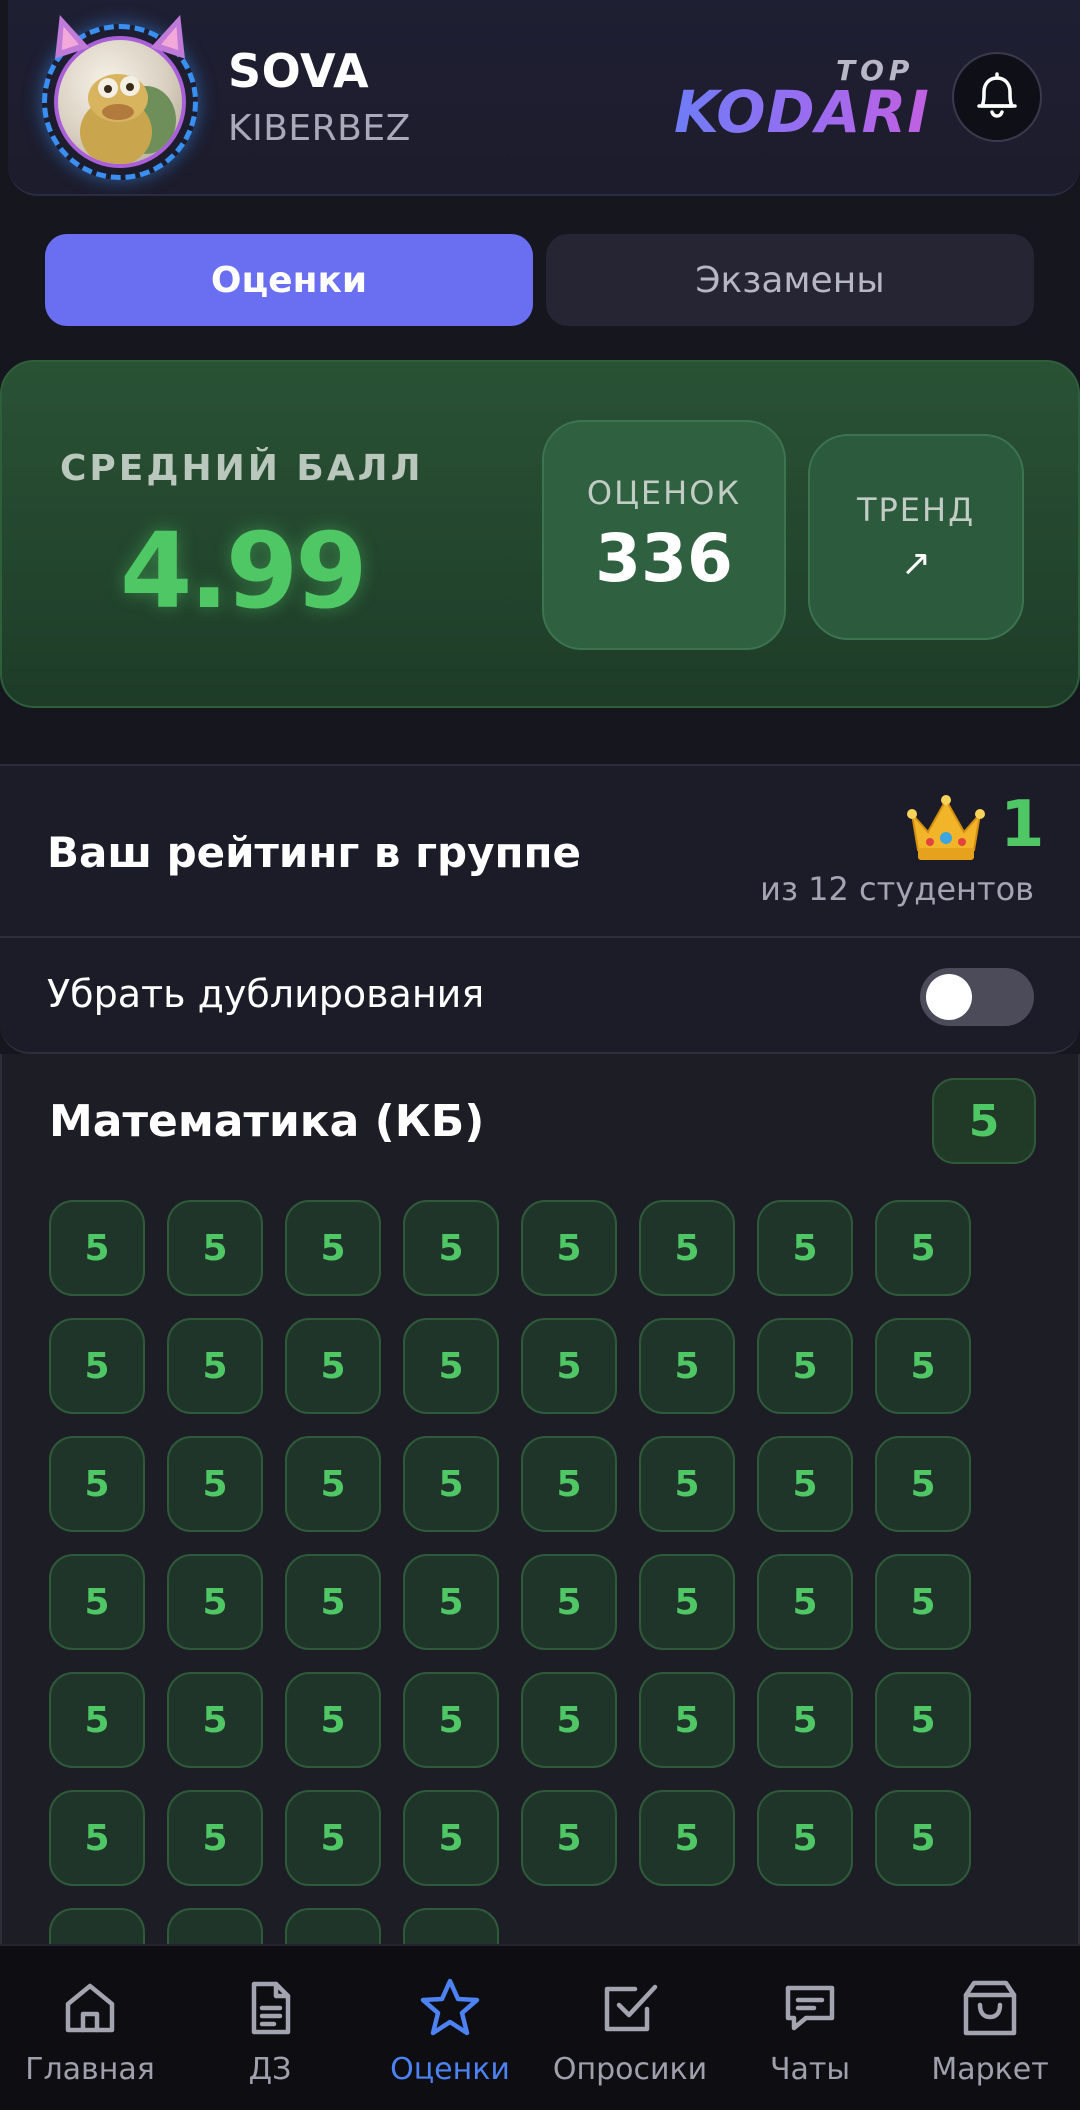 The width and height of the screenshot is (1080, 2110). I want to click on subject-title: Математика (КБ), so click(267, 1121).